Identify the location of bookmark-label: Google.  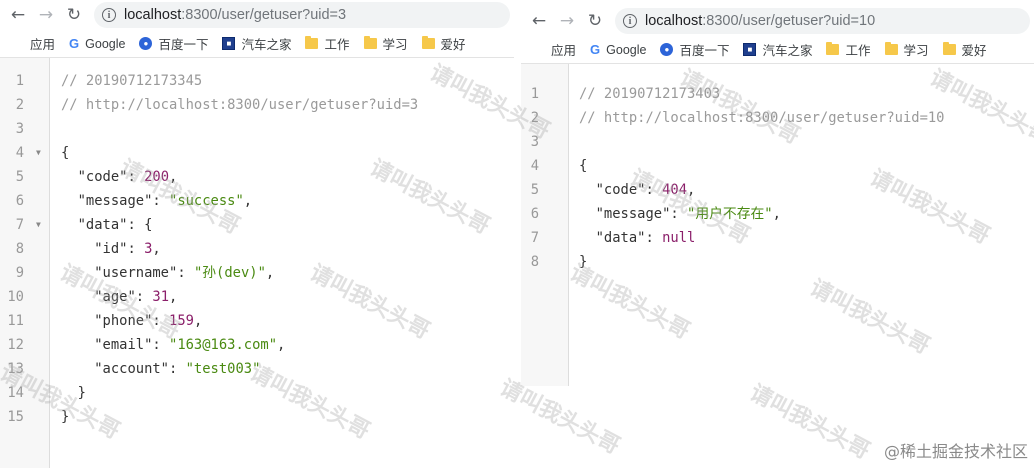
(626, 49).